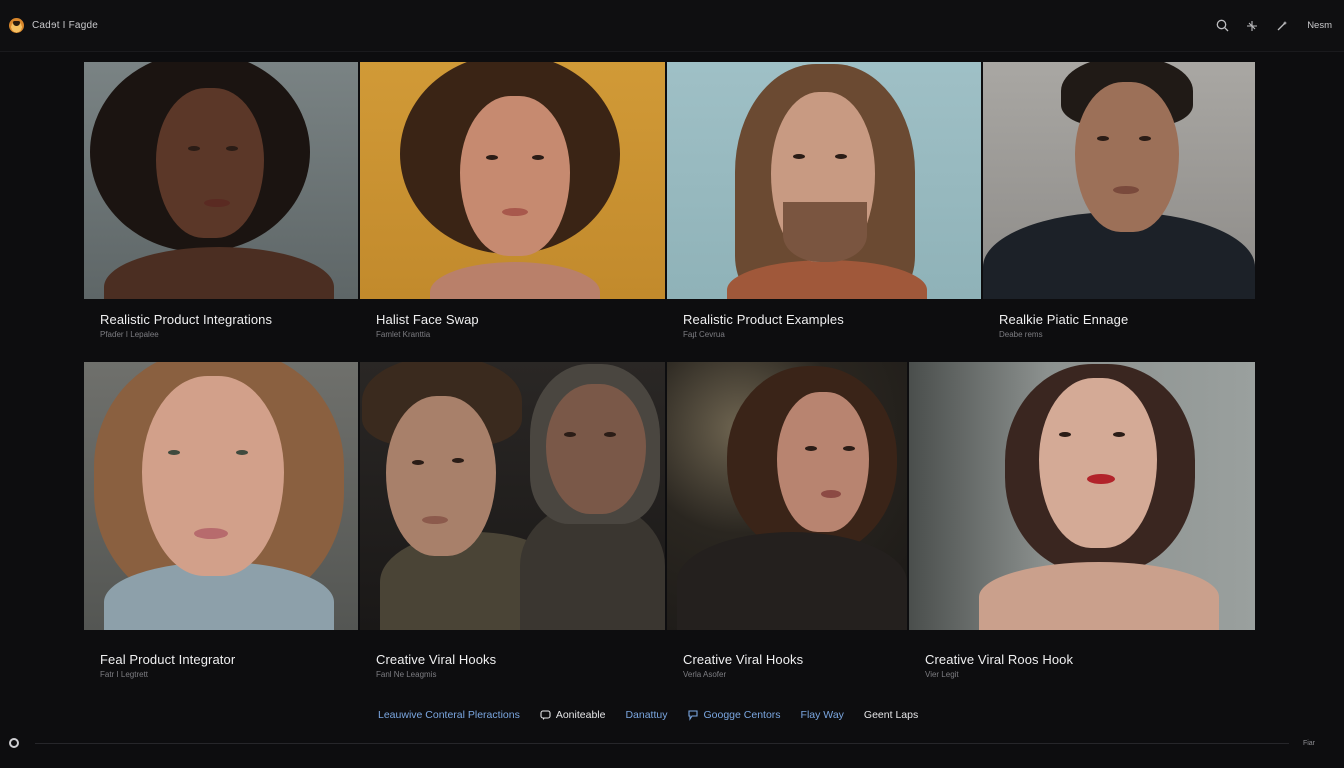 This screenshot has width=1344, height=768. What do you see at coordinates (124, 674) in the screenshot?
I see `card-subtitle: Fatr I Legtrett` at bounding box center [124, 674].